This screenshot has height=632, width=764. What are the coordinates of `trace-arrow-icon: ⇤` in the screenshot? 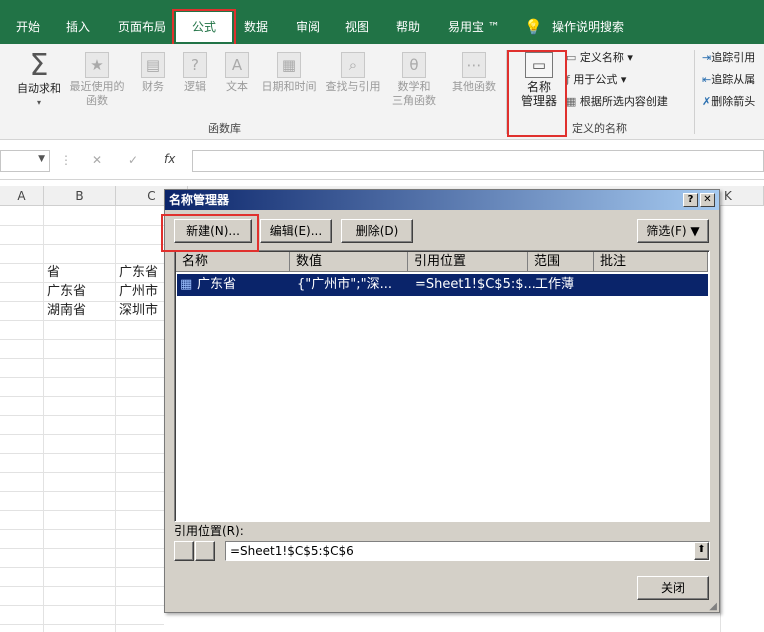 It's located at (707, 79).